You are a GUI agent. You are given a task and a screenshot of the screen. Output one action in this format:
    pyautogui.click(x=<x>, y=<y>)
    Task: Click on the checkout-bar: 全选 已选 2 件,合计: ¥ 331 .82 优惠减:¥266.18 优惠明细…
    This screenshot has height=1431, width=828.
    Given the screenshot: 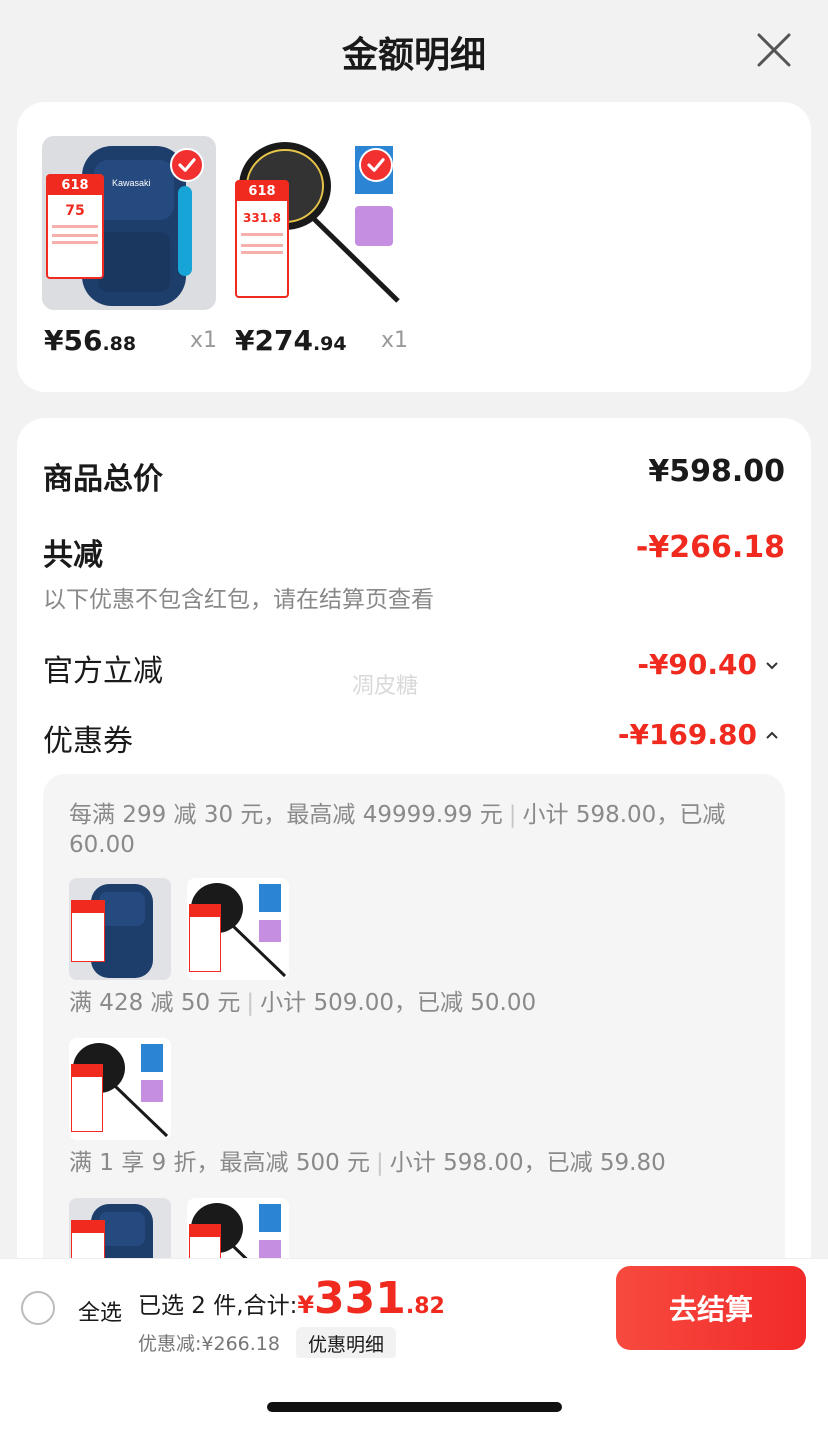 What is the action you would take?
    pyautogui.click(x=414, y=1309)
    